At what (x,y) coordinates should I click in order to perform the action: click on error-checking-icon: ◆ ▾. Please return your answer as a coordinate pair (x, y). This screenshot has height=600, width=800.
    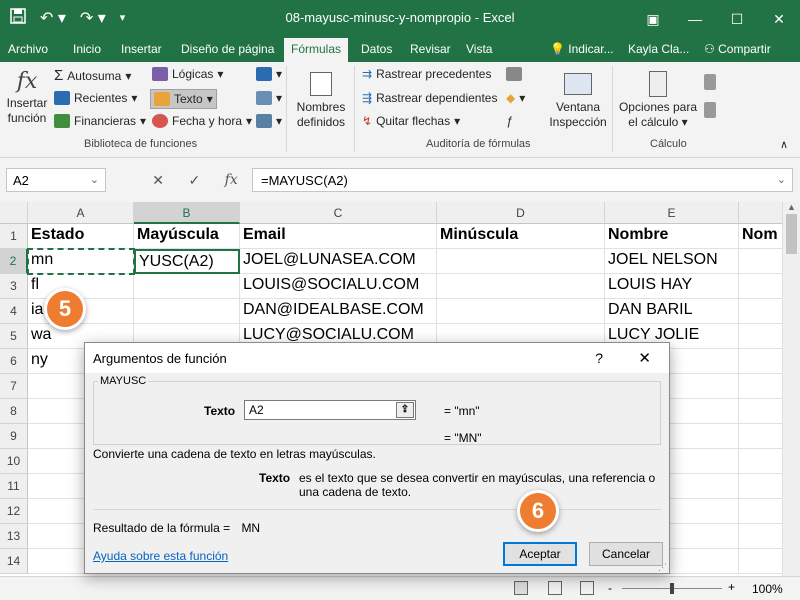
    Looking at the image, I should click on (515, 98).